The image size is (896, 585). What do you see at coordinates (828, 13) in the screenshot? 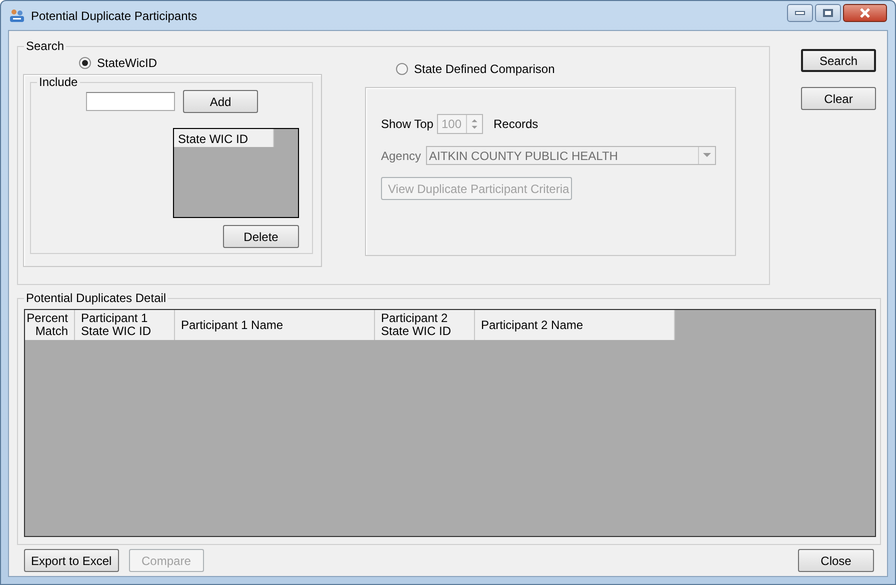
I see `maximize-button` at bounding box center [828, 13].